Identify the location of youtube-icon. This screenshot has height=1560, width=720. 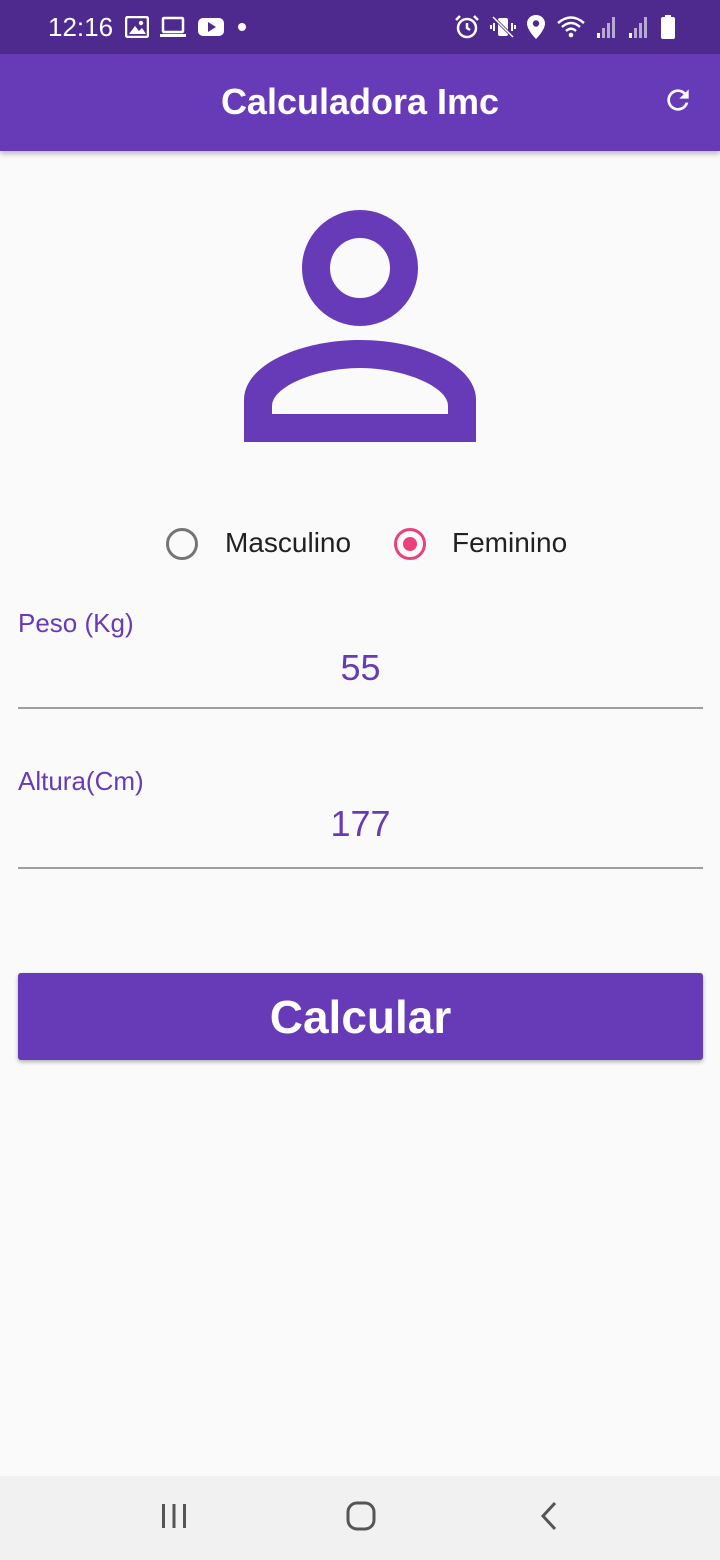
(211, 27).